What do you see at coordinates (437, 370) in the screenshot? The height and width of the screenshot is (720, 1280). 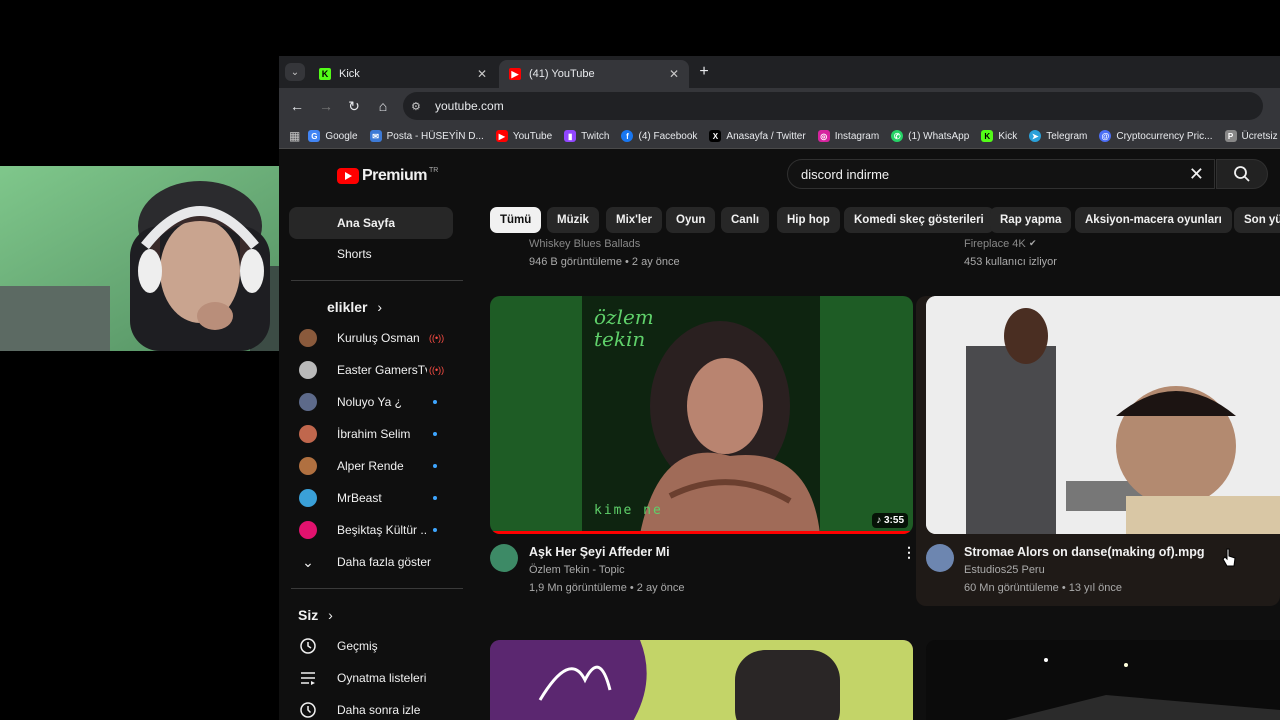 I see `live-icon: ((•))` at bounding box center [437, 370].